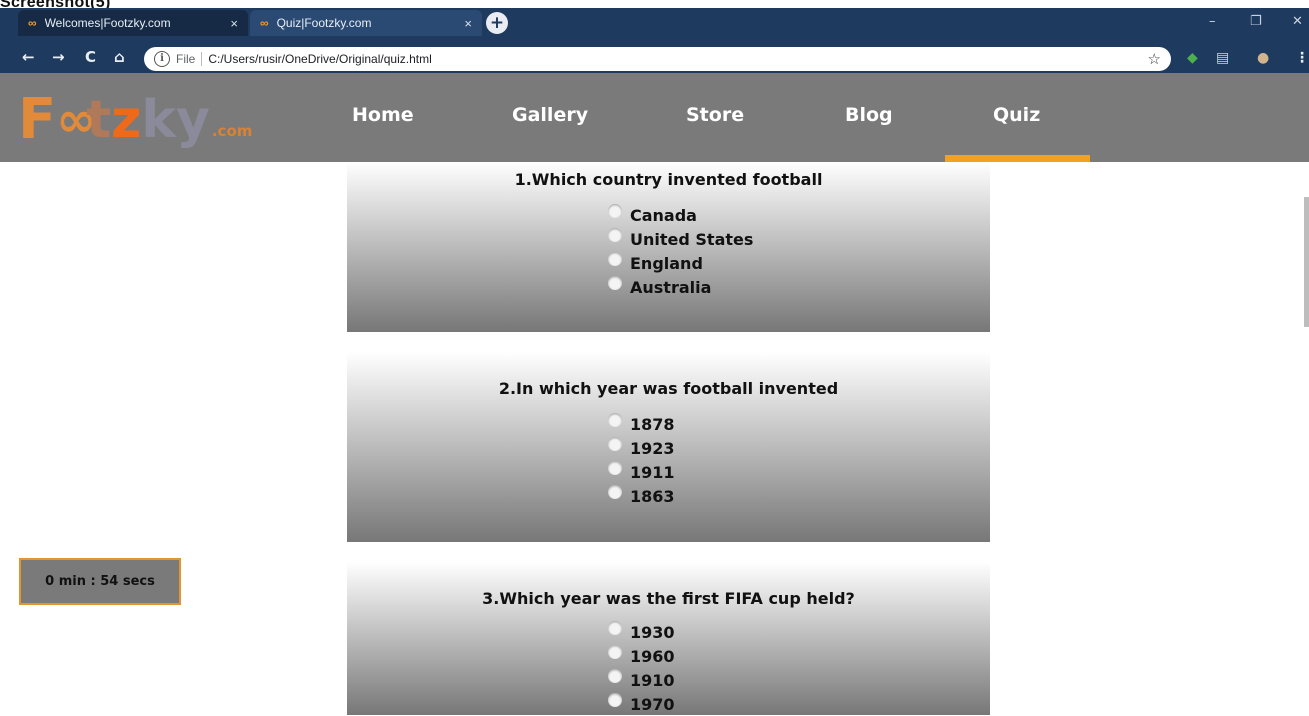  What do you see at coordinates (90, 57) in the screenshot?
I see `reload-icon: C` at bounding box center [90, 57].